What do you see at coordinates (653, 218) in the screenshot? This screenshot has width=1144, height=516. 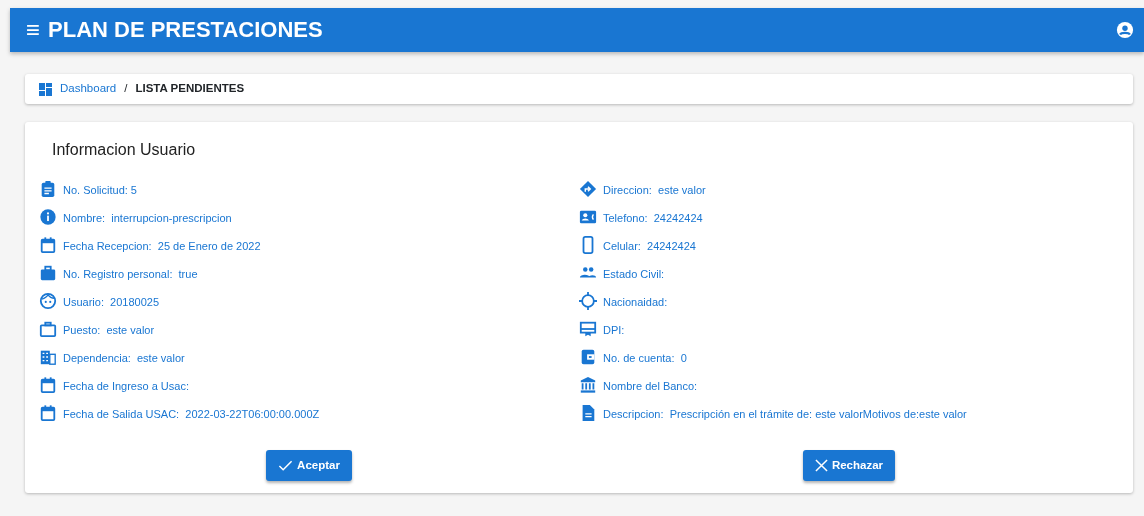 I see `field-text: Telefono: 24242424` at bounding box center [653, 218].